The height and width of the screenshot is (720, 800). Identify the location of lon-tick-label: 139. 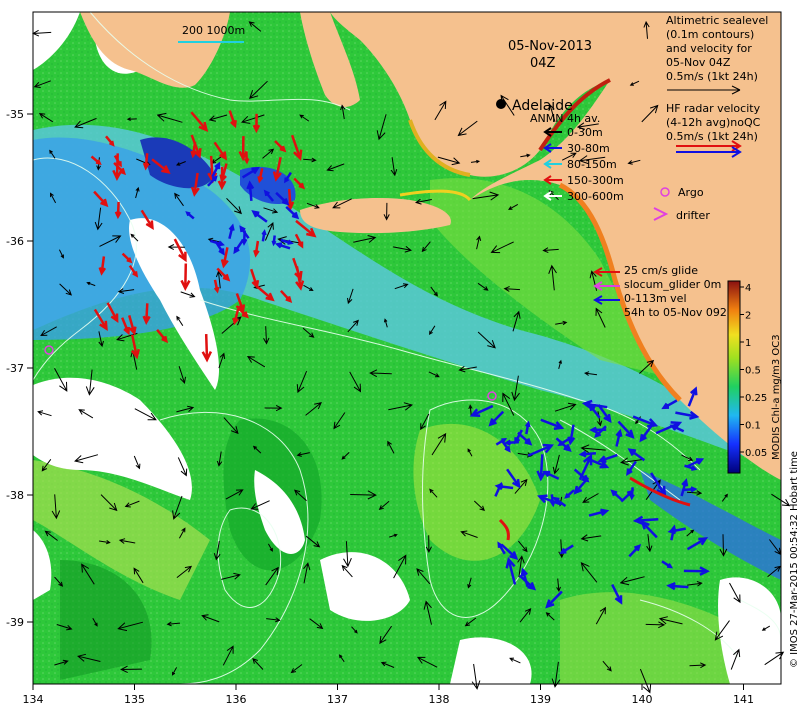
(540, 699).